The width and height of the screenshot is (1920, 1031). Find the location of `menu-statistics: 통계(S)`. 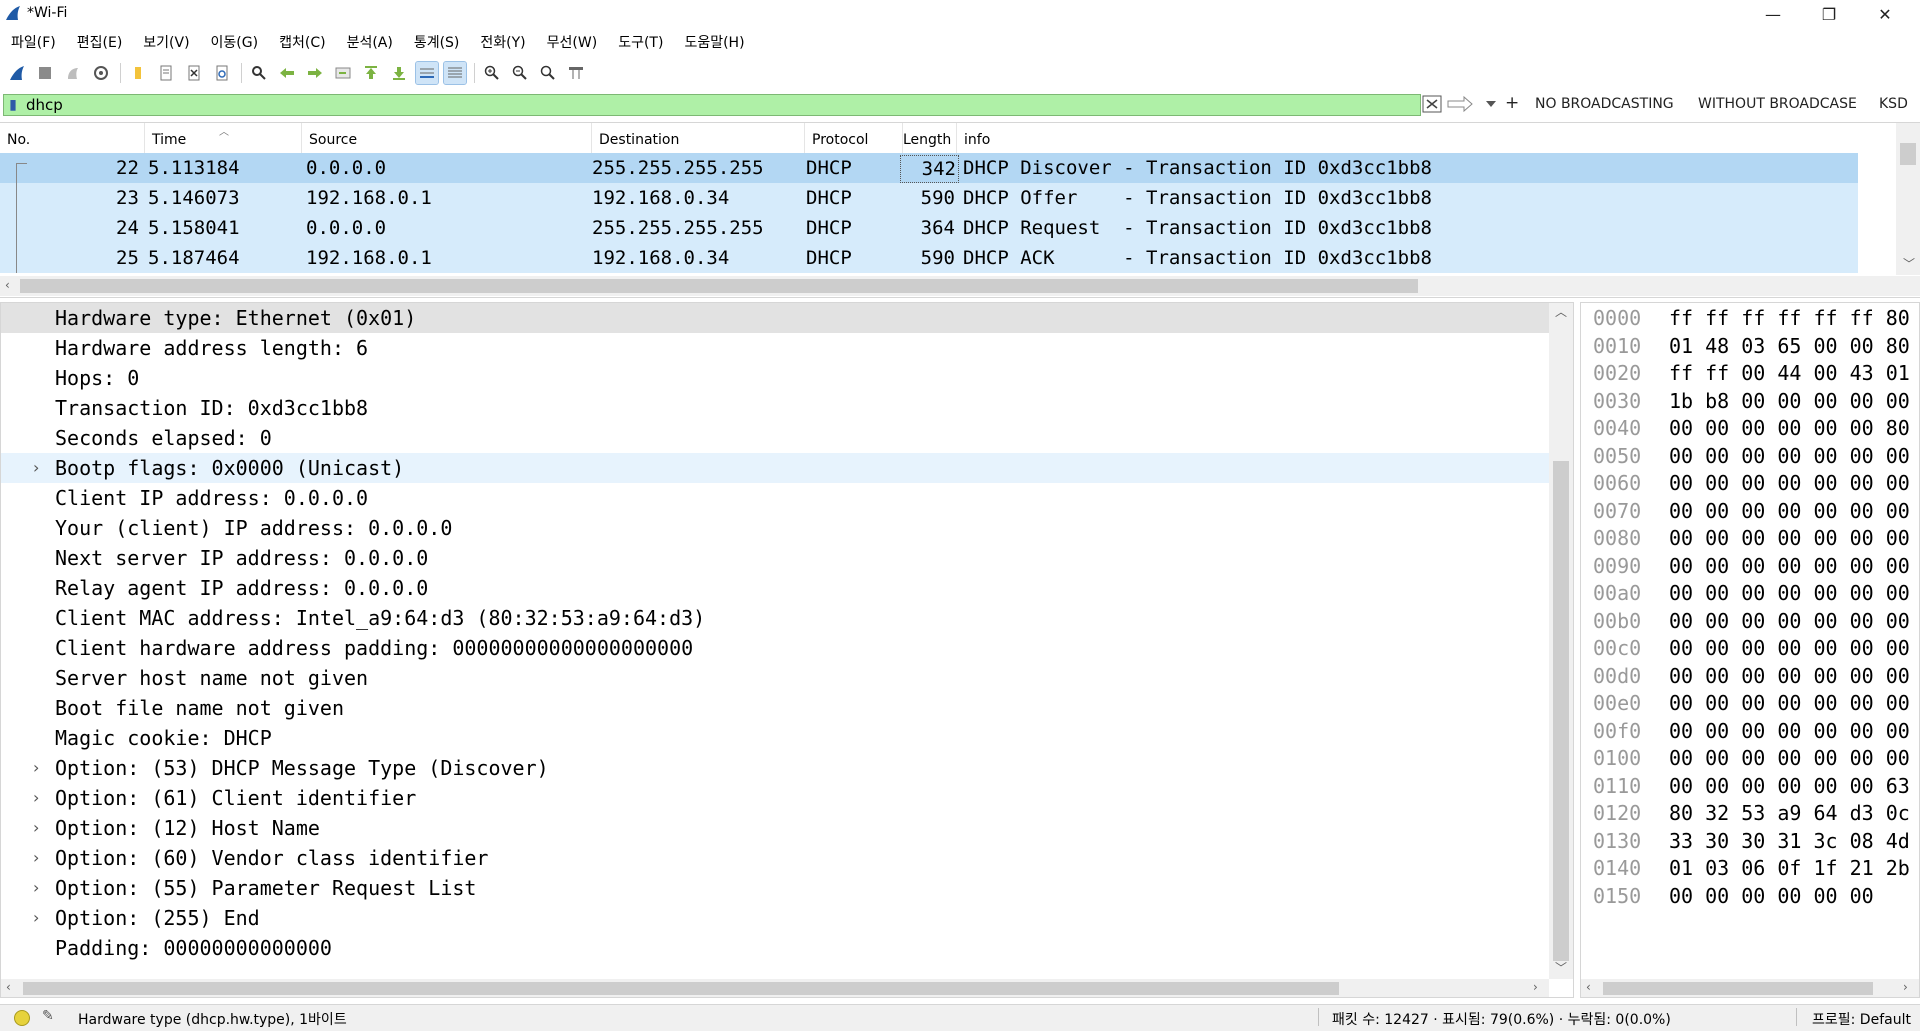

menu-statistics: 통계(S) is located at coordinates (437, 42).